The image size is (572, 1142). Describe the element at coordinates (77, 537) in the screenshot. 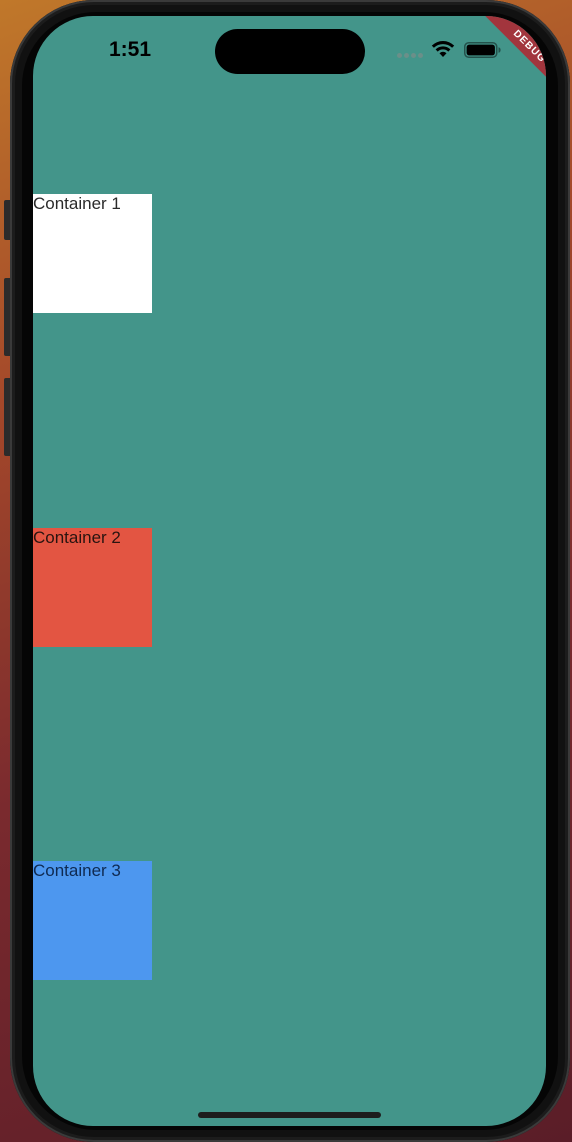

I see `container-2-label: Container 2` at that location.